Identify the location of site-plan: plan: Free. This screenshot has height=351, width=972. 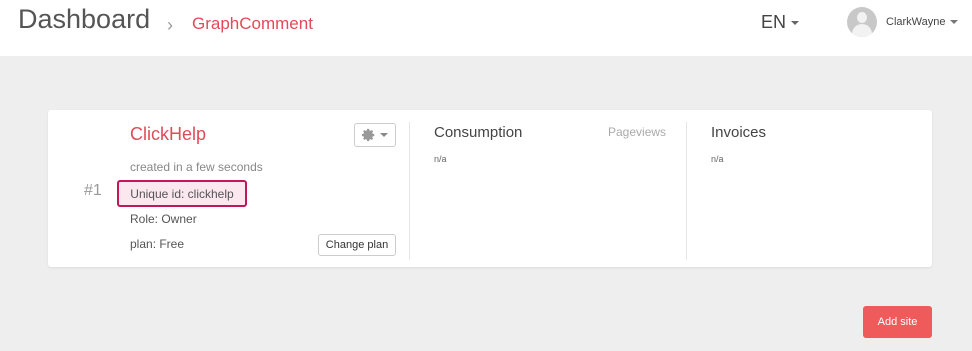
(157, 244).